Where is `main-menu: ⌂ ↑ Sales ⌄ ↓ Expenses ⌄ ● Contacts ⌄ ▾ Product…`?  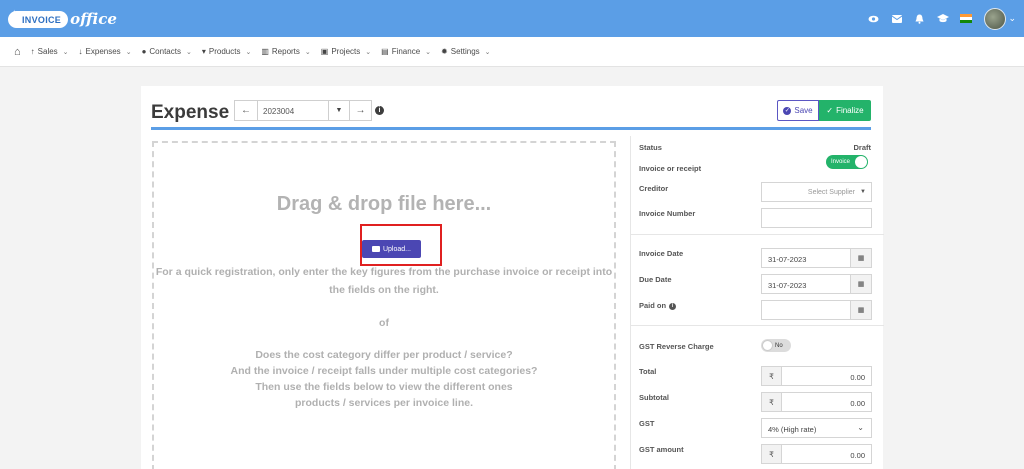 main-menu: ⌂ ↑ Sales ⌄ ↓ Expenses ⌄ ● Contacts ⌄ ▾ Product… is located at coordinates (512, 52).